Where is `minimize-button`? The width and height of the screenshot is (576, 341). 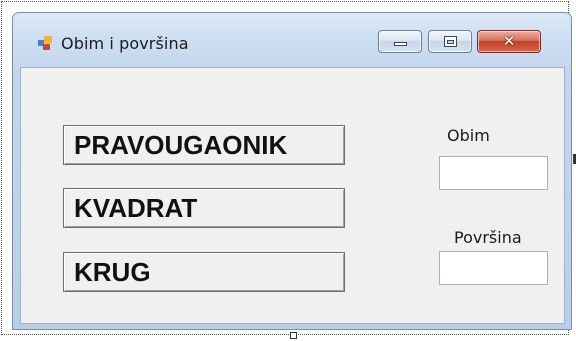
minimize-button is located at coordinates (400, 41).